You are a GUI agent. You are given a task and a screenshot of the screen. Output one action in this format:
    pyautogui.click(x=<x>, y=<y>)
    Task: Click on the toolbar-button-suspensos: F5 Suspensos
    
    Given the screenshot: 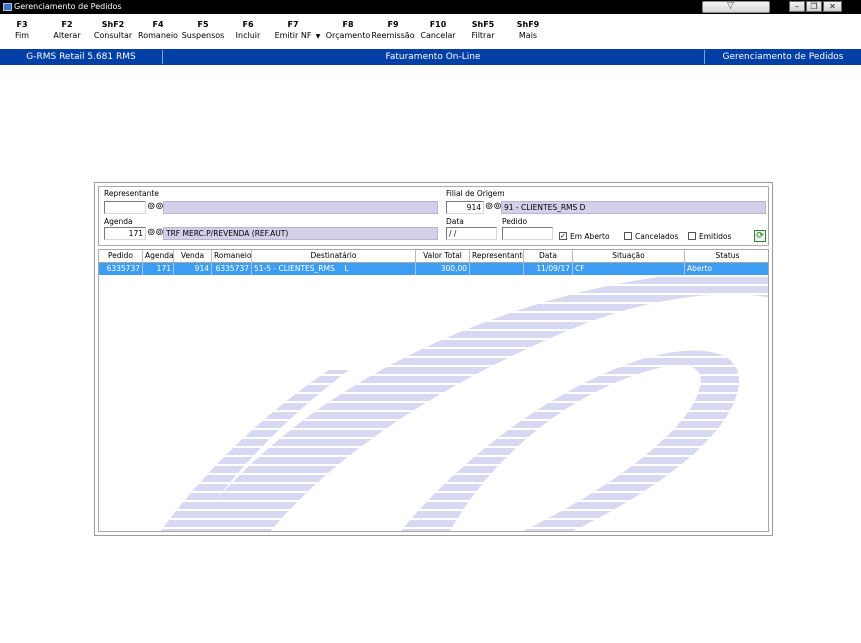 What is the action you would take?
    pyautogui.click(x=203, y=30)
    